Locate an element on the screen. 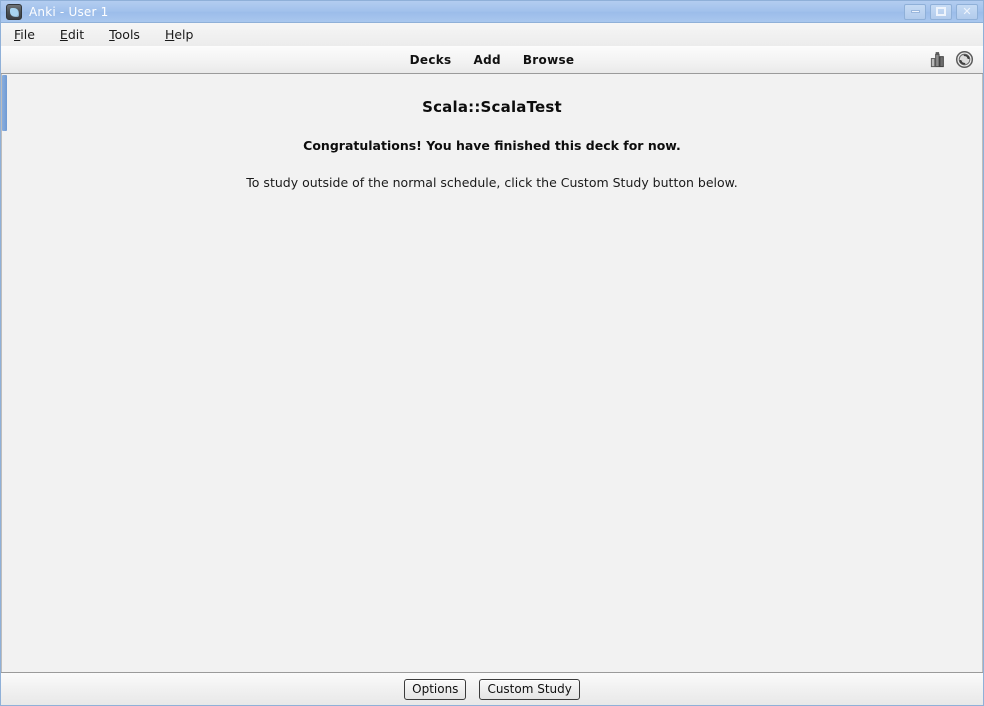 The width and height of the screenshot is (984, 706). close-icon: ✕ is located at coordinates (967, 11).